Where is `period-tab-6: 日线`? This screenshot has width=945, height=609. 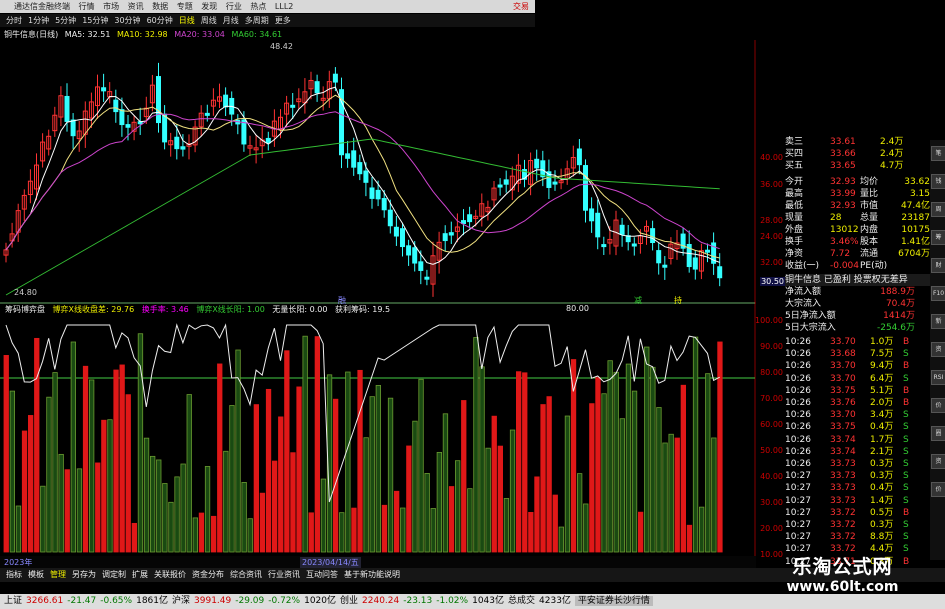
period-tab-6: 日线 is located at coordinates (187, 20).